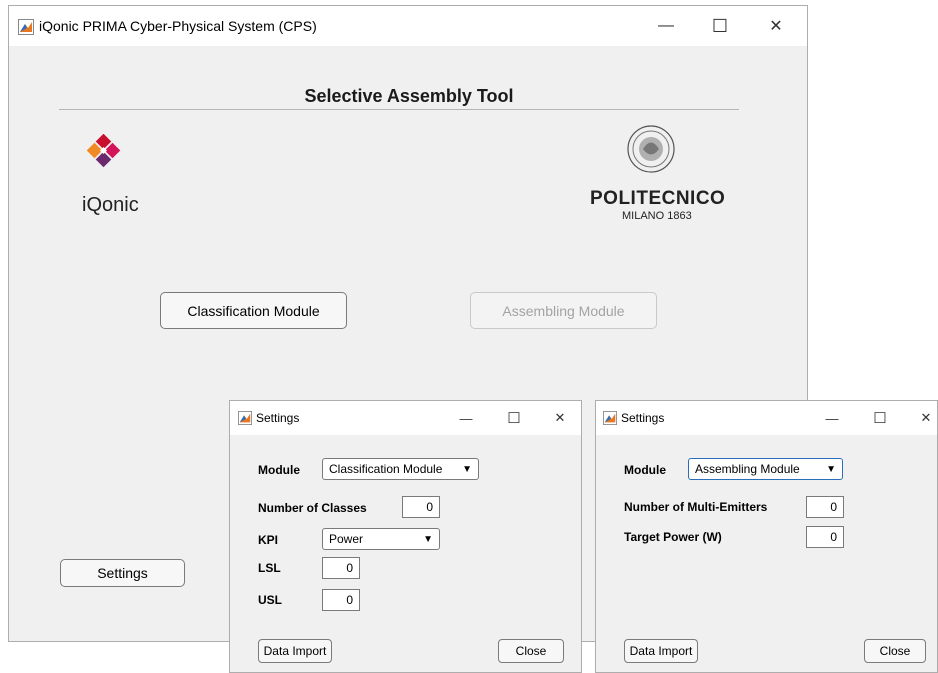 The width and height of the screenshot is (938, 673). I want to click on settings-classification-titlebar: Settings — ☐ ✕, so click(405, 418).